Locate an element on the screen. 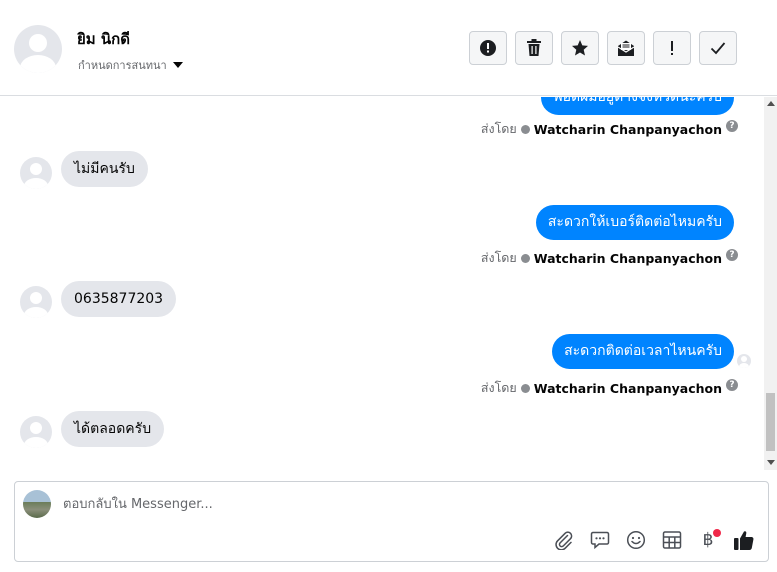 This screenshot has height=572, width=777. like-button is located at coordinates (744, 540).